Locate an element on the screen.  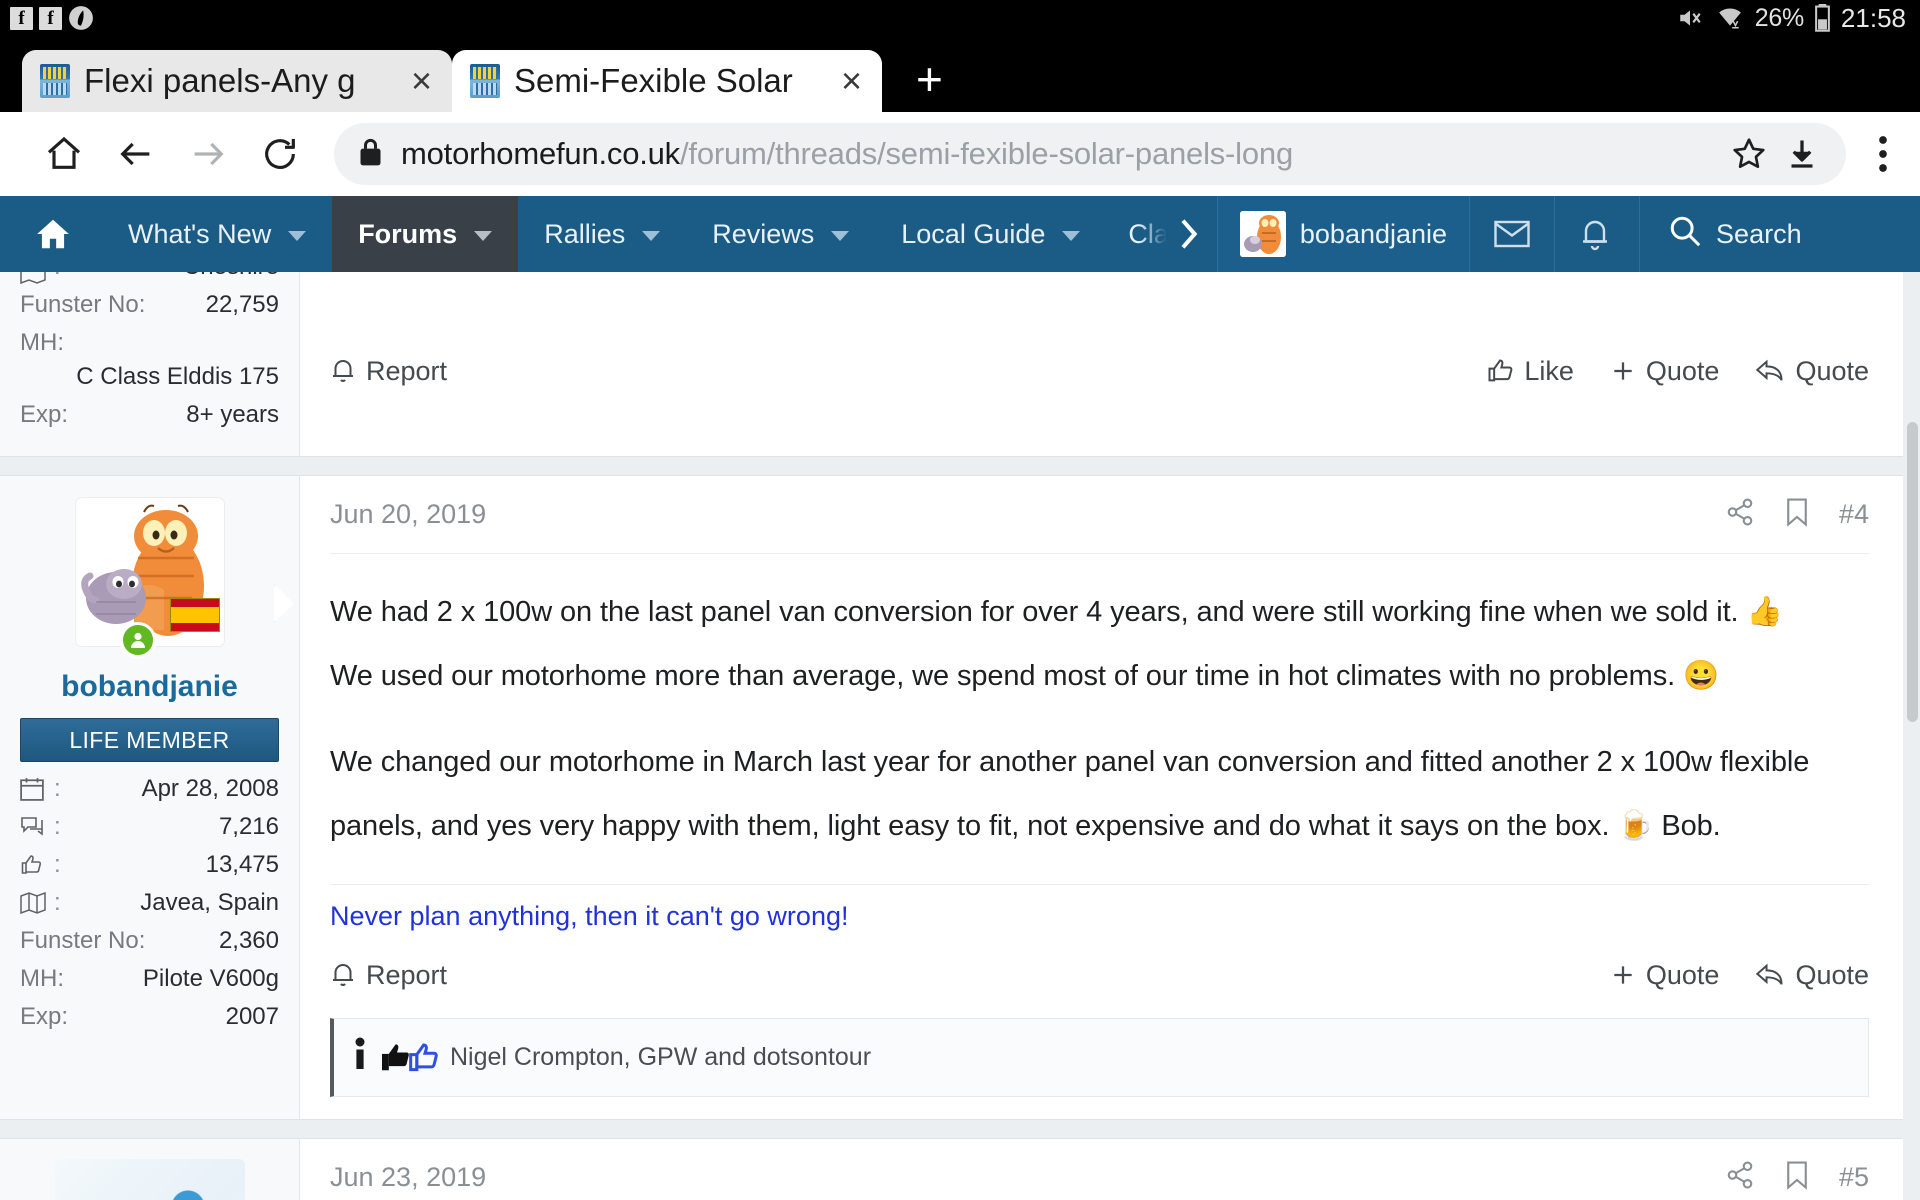
report-label: Report is located at coordinates (407, 974).